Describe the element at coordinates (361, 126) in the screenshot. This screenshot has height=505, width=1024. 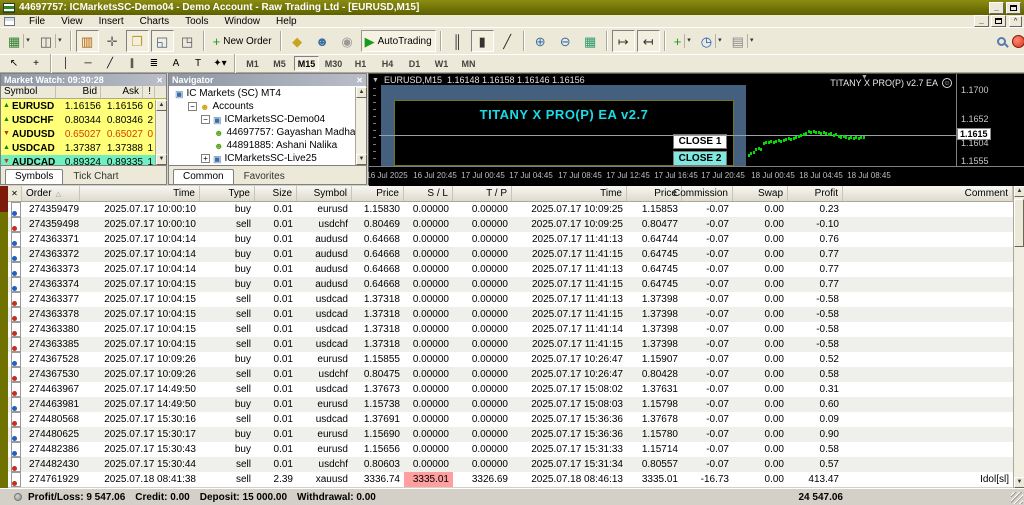
I see `navigator-scrollbar: ▲ ▼` at that location.